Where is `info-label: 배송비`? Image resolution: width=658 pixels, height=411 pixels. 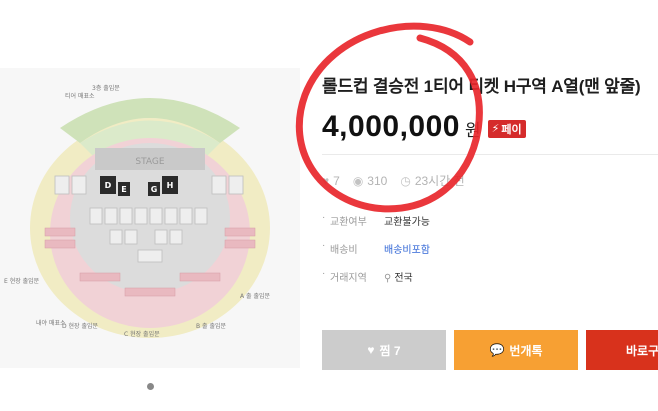
info-label: 배송비 is located at coordinates (353, 248).